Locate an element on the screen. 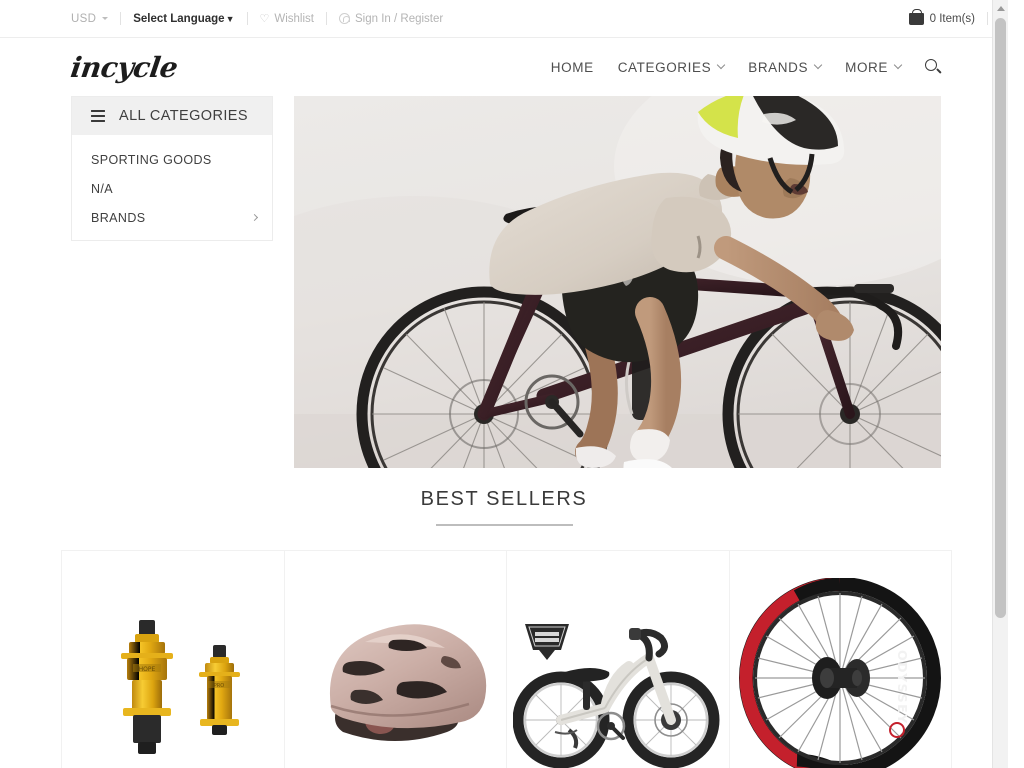 Image resolution: width=1024 pixels, height=768 pixels. svg-text: PRO is located at coordinates (219, 686).